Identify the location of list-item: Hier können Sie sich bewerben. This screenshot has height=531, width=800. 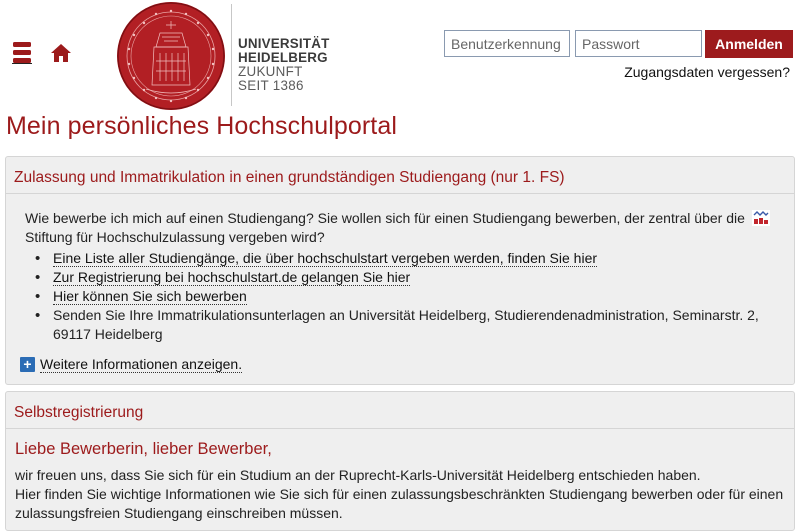
(402, 296).